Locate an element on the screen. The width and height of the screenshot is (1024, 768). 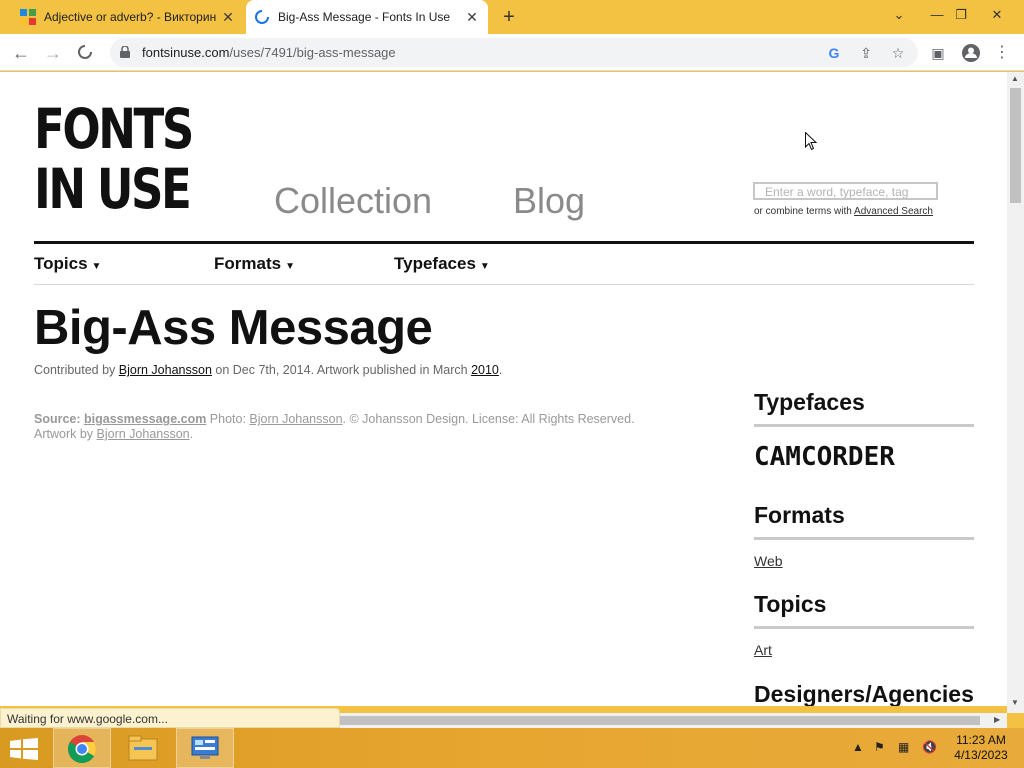
source-label: Source: is located at coordinates (57, 419).